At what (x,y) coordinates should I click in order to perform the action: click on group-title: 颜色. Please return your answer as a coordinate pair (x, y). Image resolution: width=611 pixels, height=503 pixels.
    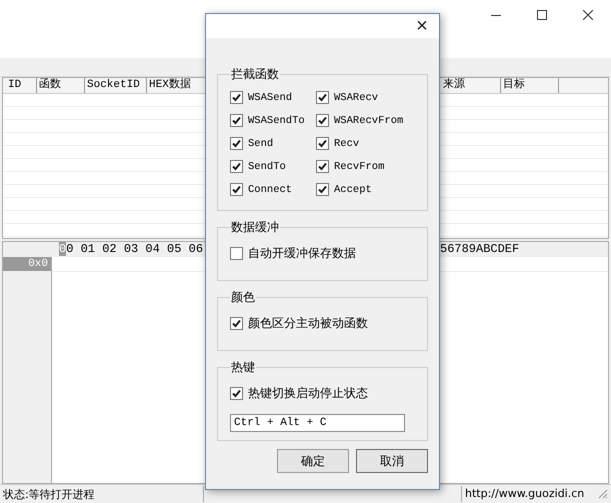
    Looking at the image, I should click on (243, 297).